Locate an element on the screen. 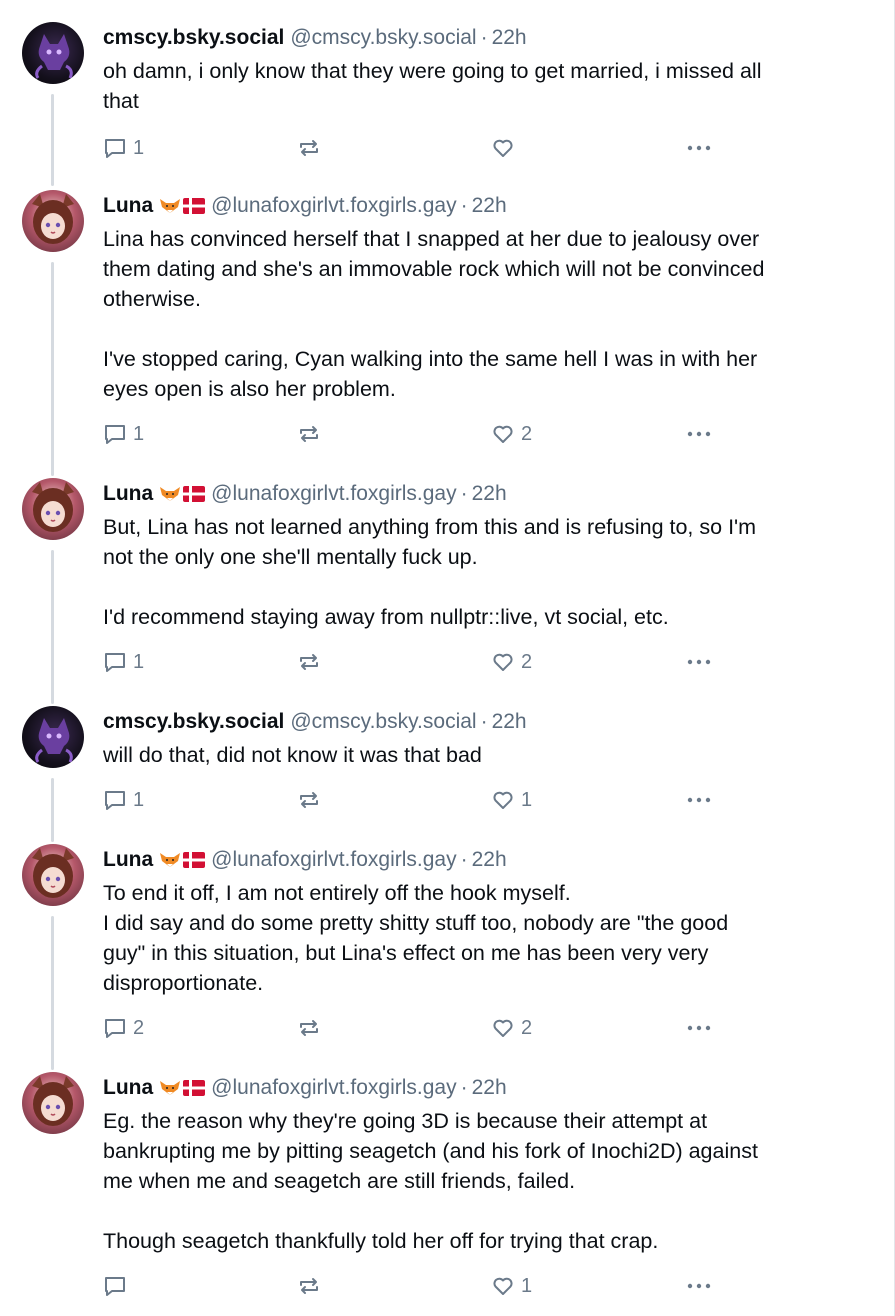 The width and height of the screenshot is (895, 1316). like-count: 2 is located at coordinates (527, 433).